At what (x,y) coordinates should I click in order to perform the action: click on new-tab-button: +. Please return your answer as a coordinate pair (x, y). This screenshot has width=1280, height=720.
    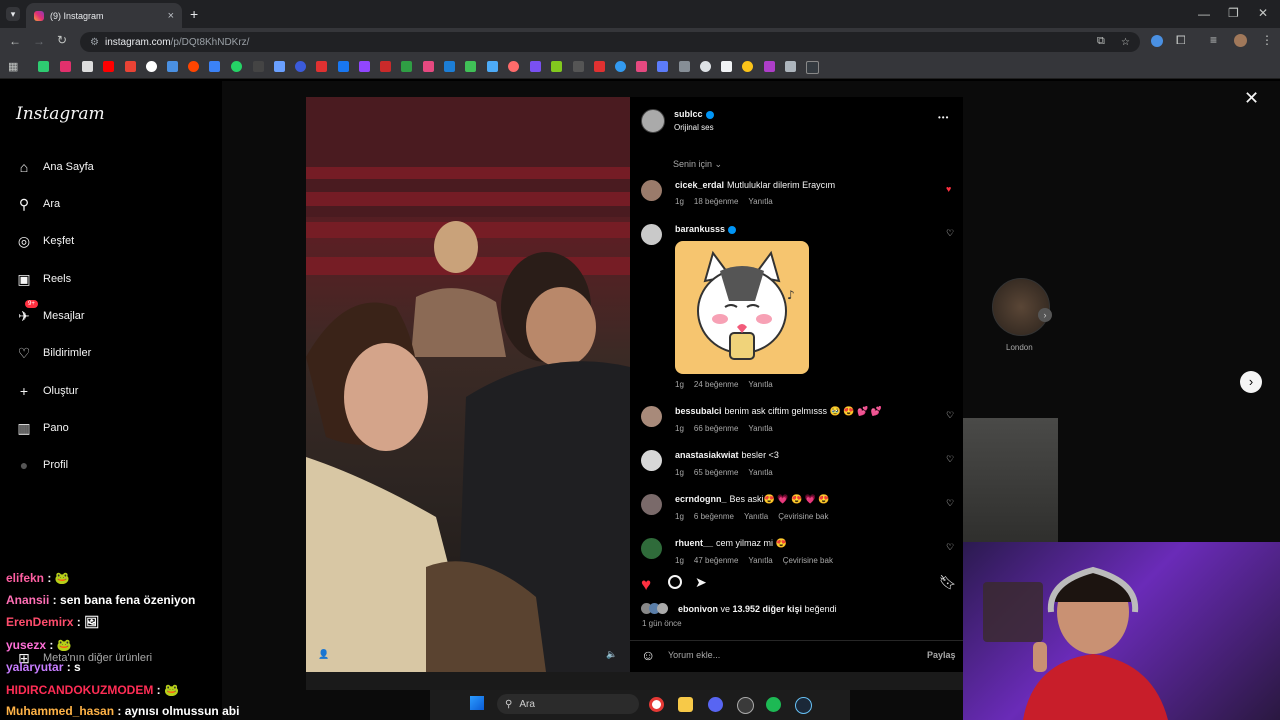
    Looking at the image, I should click on (194, 14).